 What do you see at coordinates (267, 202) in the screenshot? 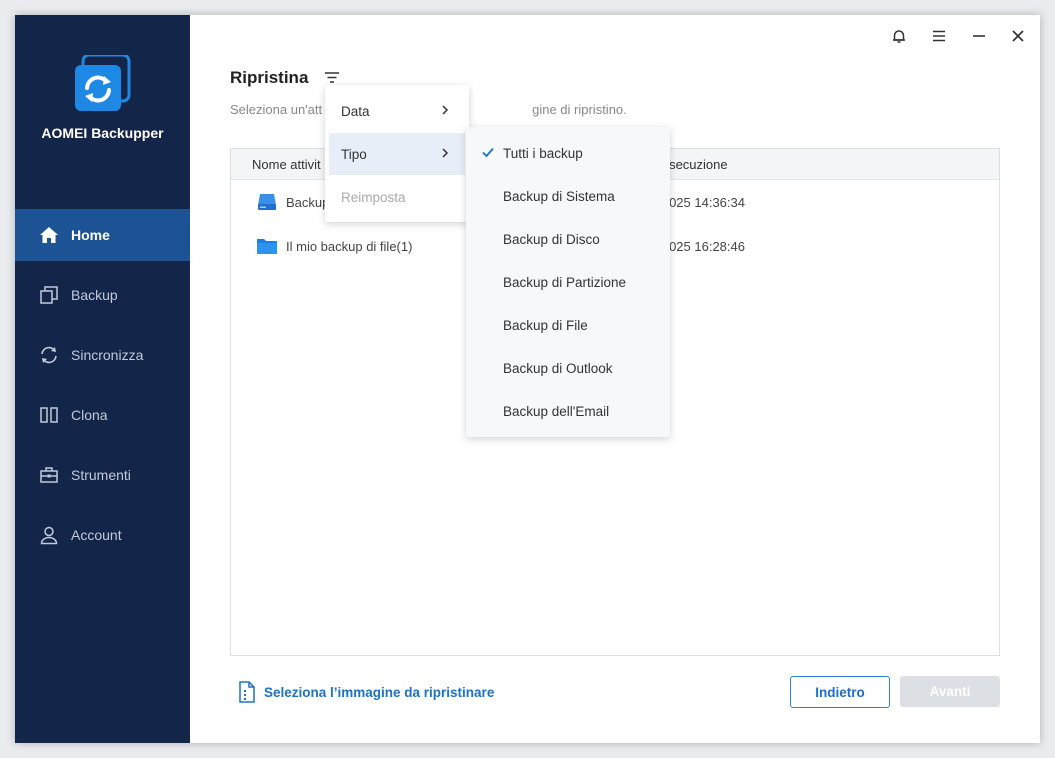
I see `disk-icon` at bounding box center [267, 202].